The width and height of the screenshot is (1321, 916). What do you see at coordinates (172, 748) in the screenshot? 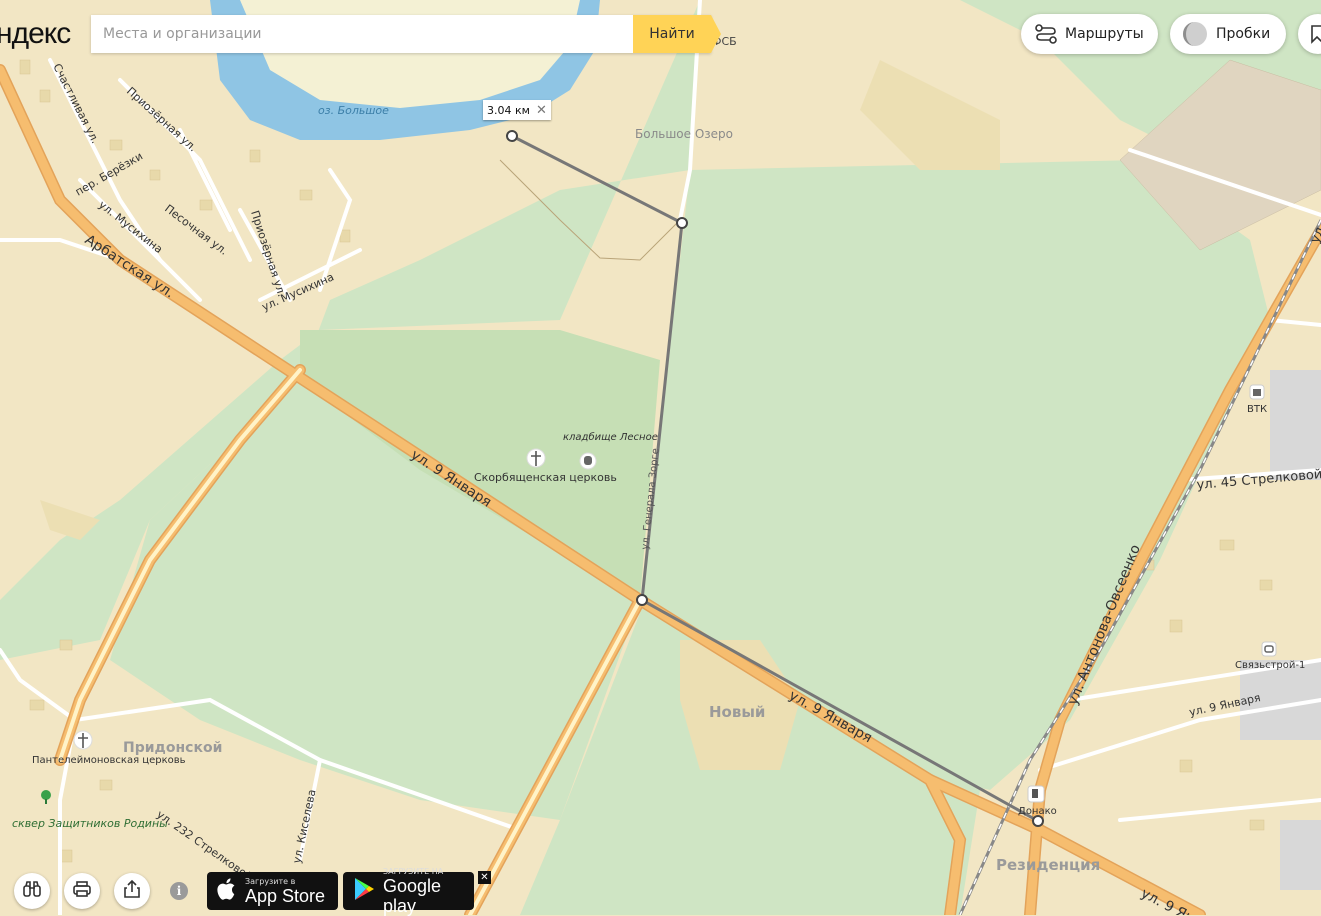
I see `district-label: Придонской` at bounding box center [172, 748].